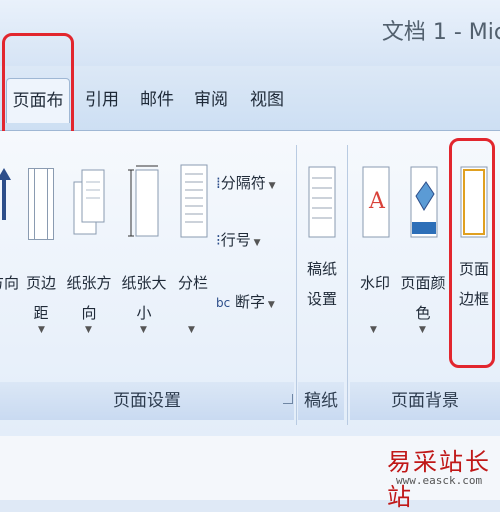  I want to click on text-direction-icon, so click(5, 194).